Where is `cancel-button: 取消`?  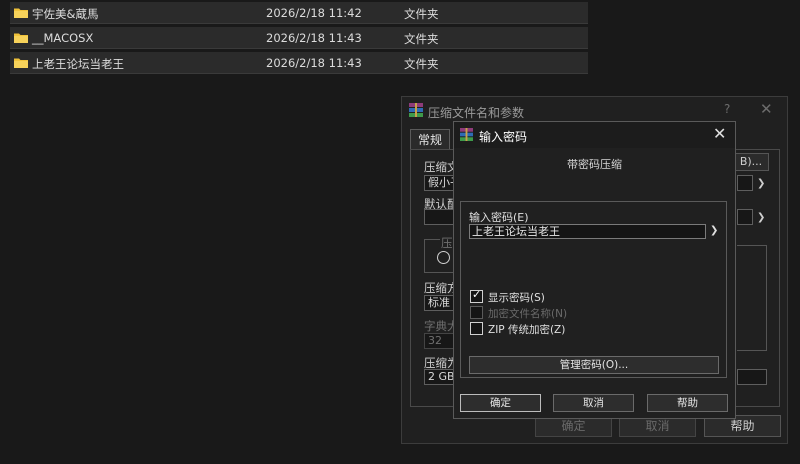 cancel-button: 取消 is located at coordinates (593, 403).